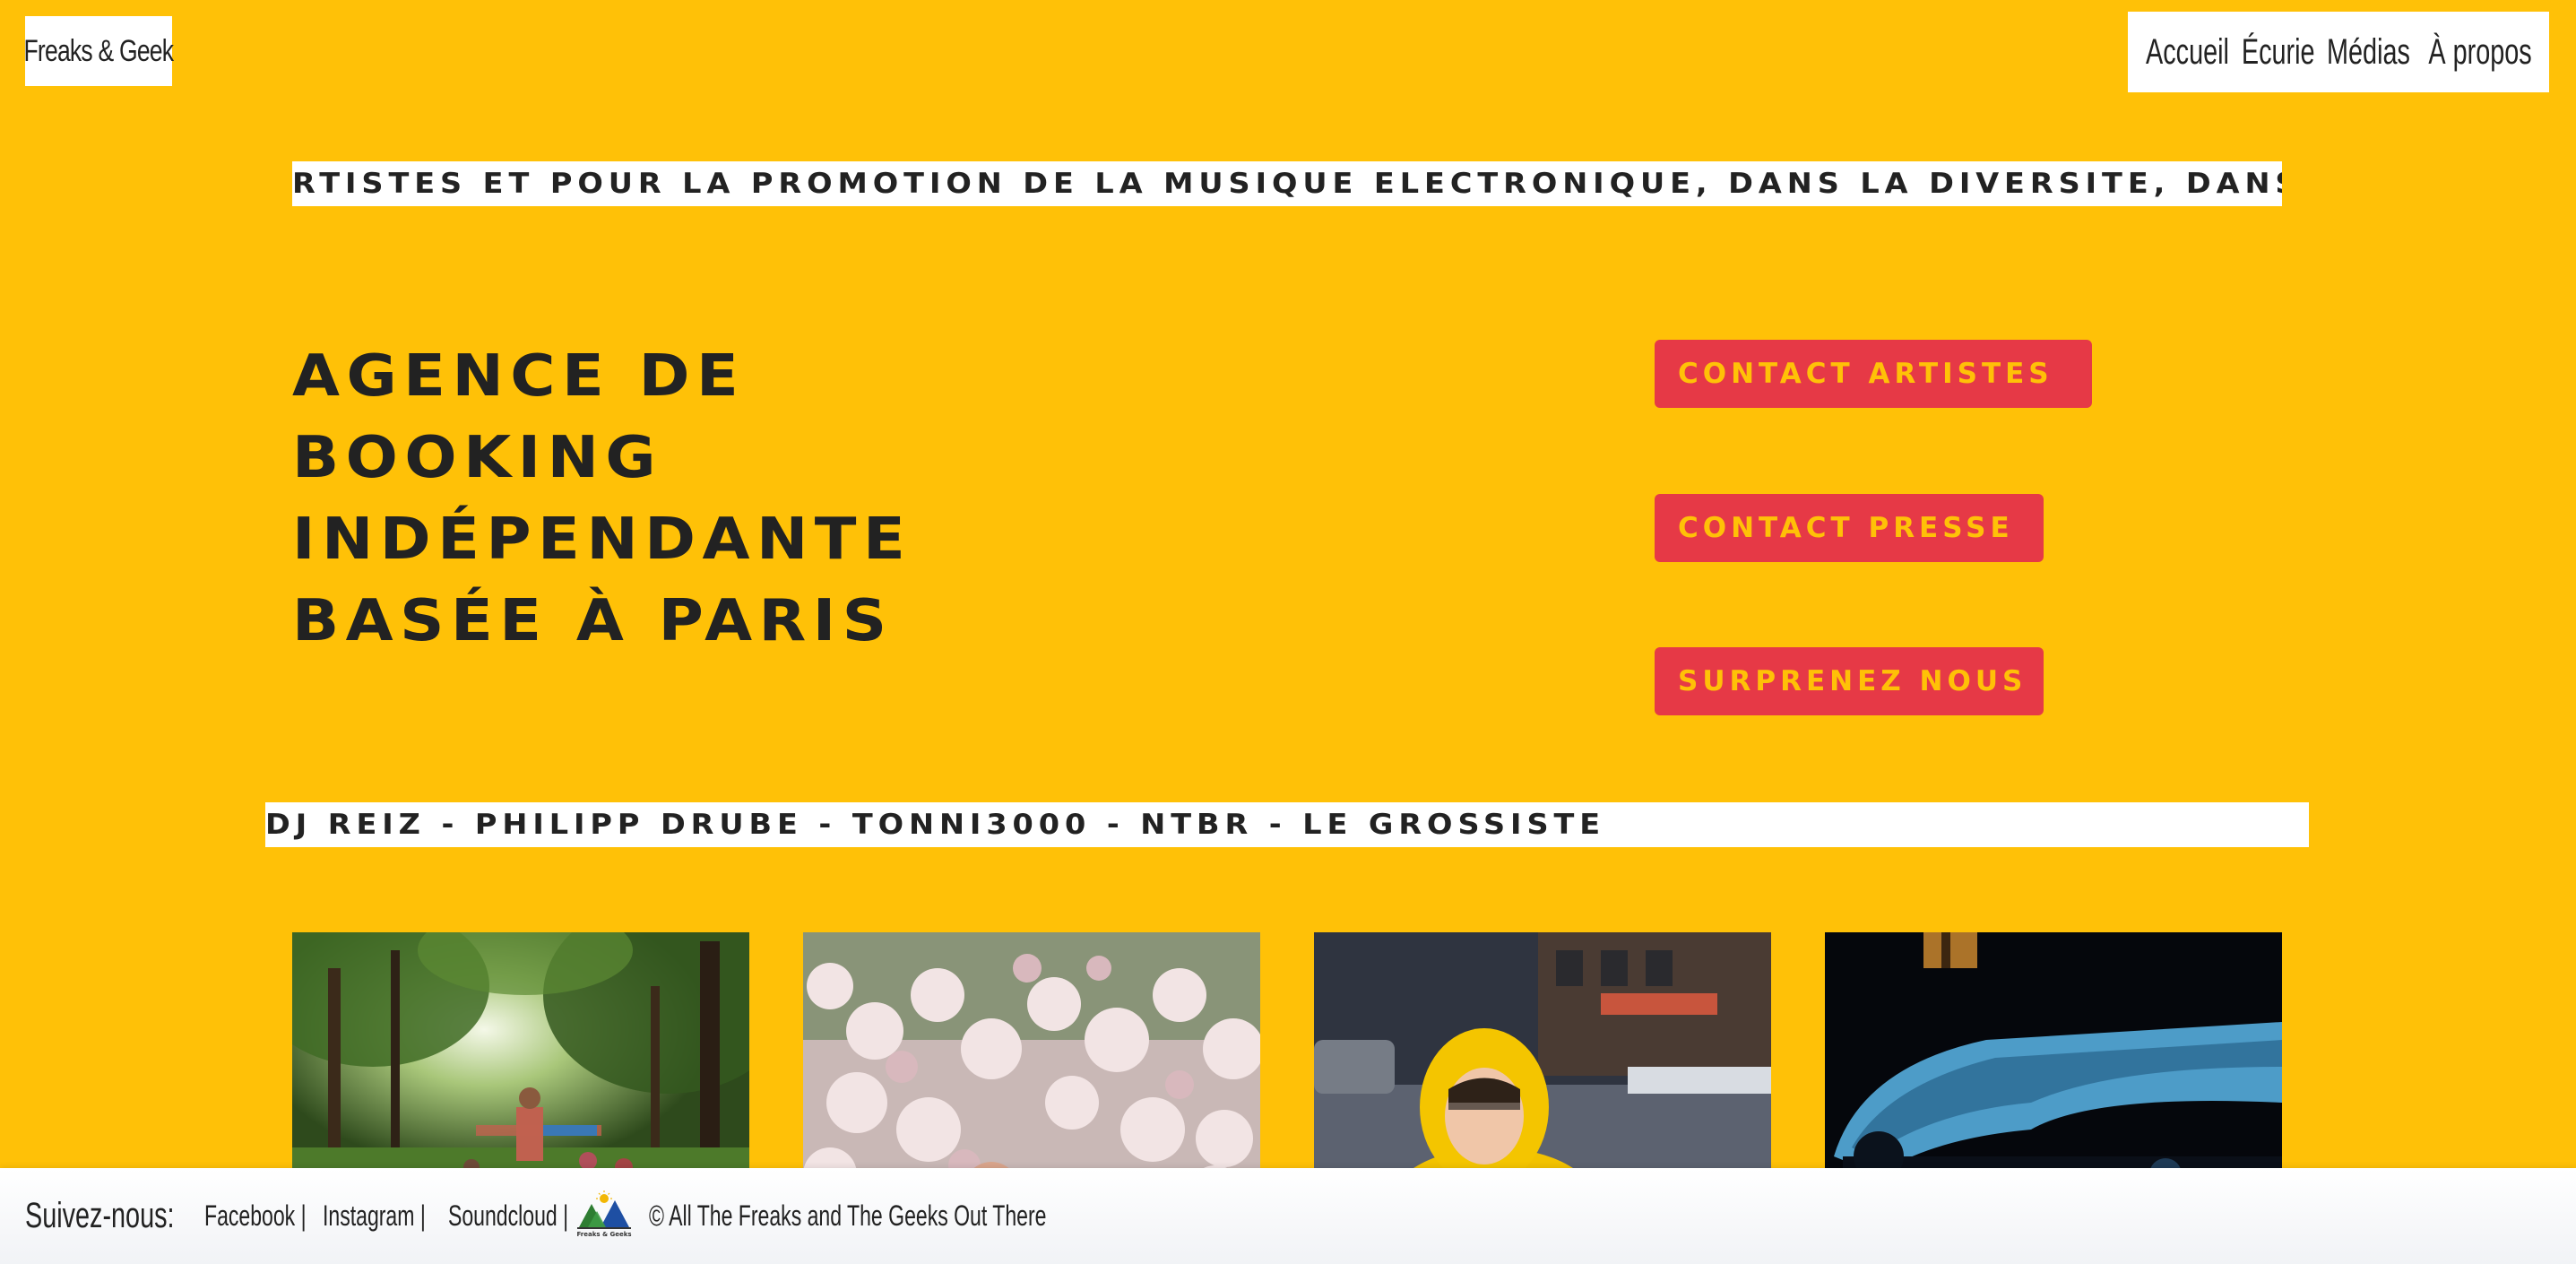  I want to click on contact-presse-button: Contact Presse, so click(1849, 528).